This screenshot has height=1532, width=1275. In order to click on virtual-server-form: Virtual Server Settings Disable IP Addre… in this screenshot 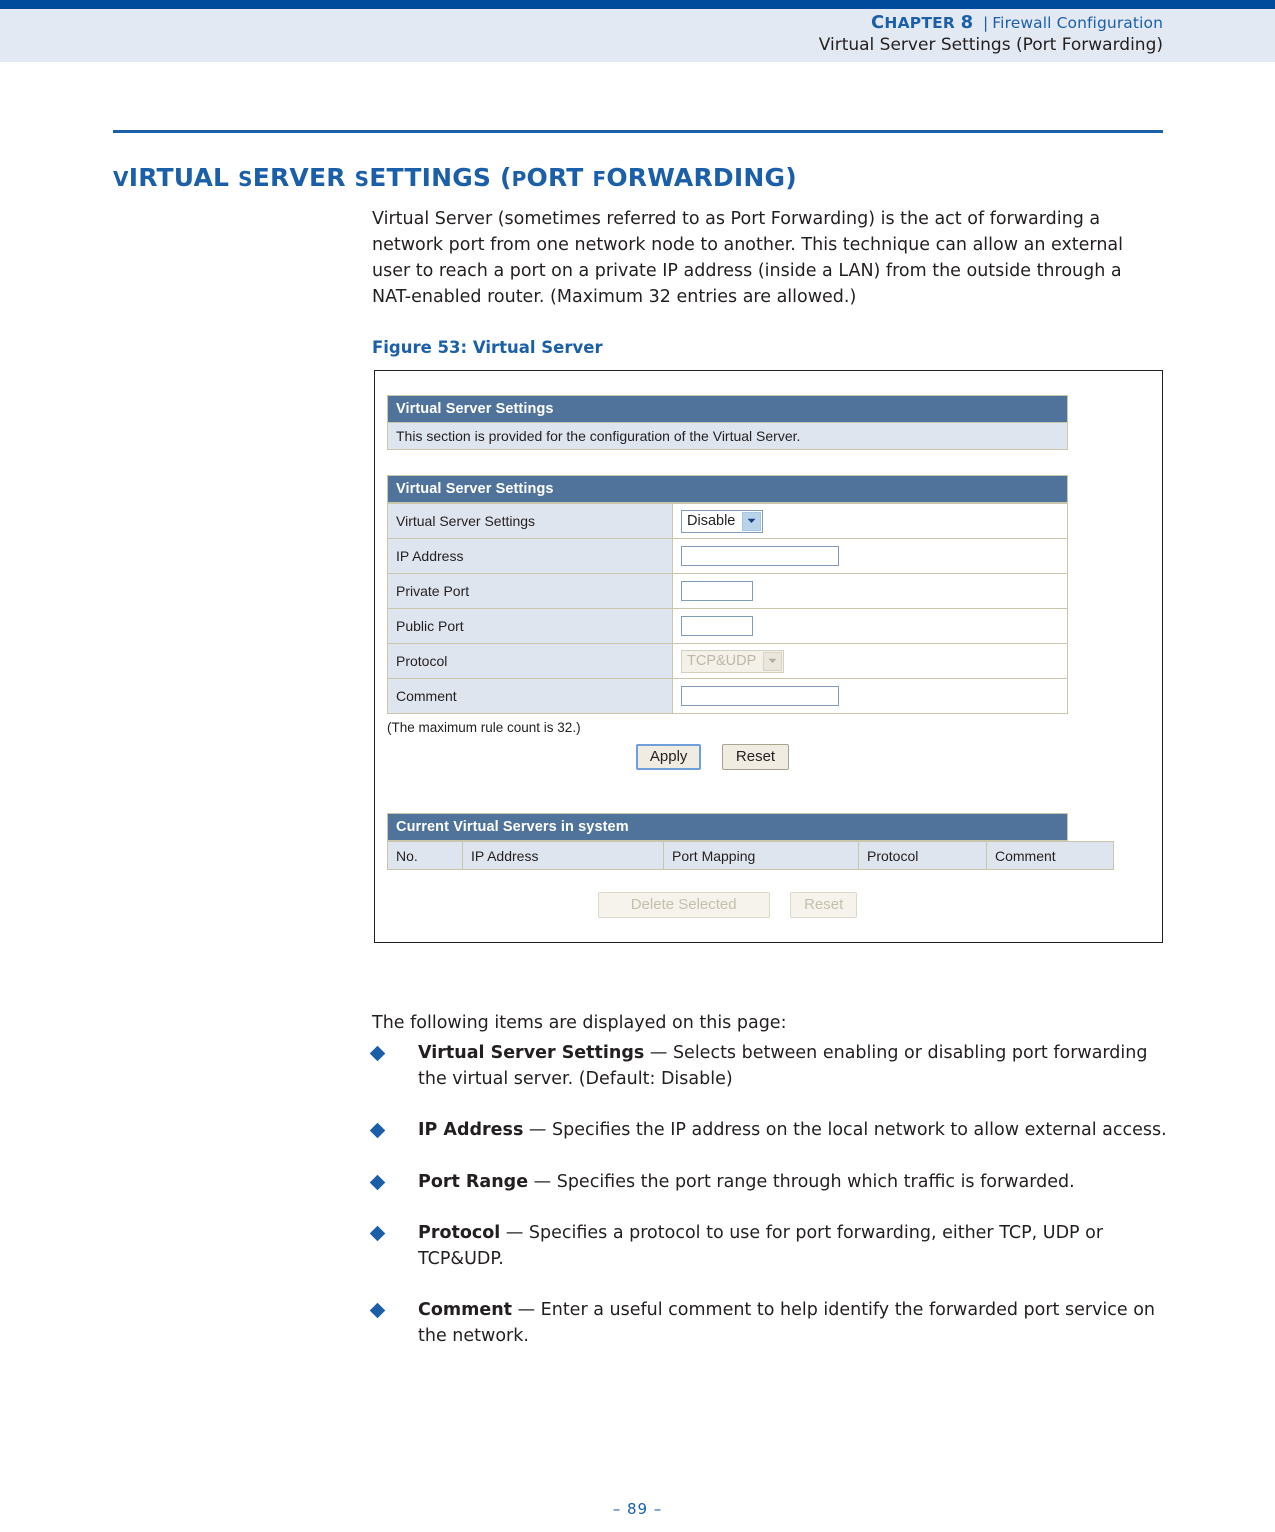, I will do `click(727, 608)`.